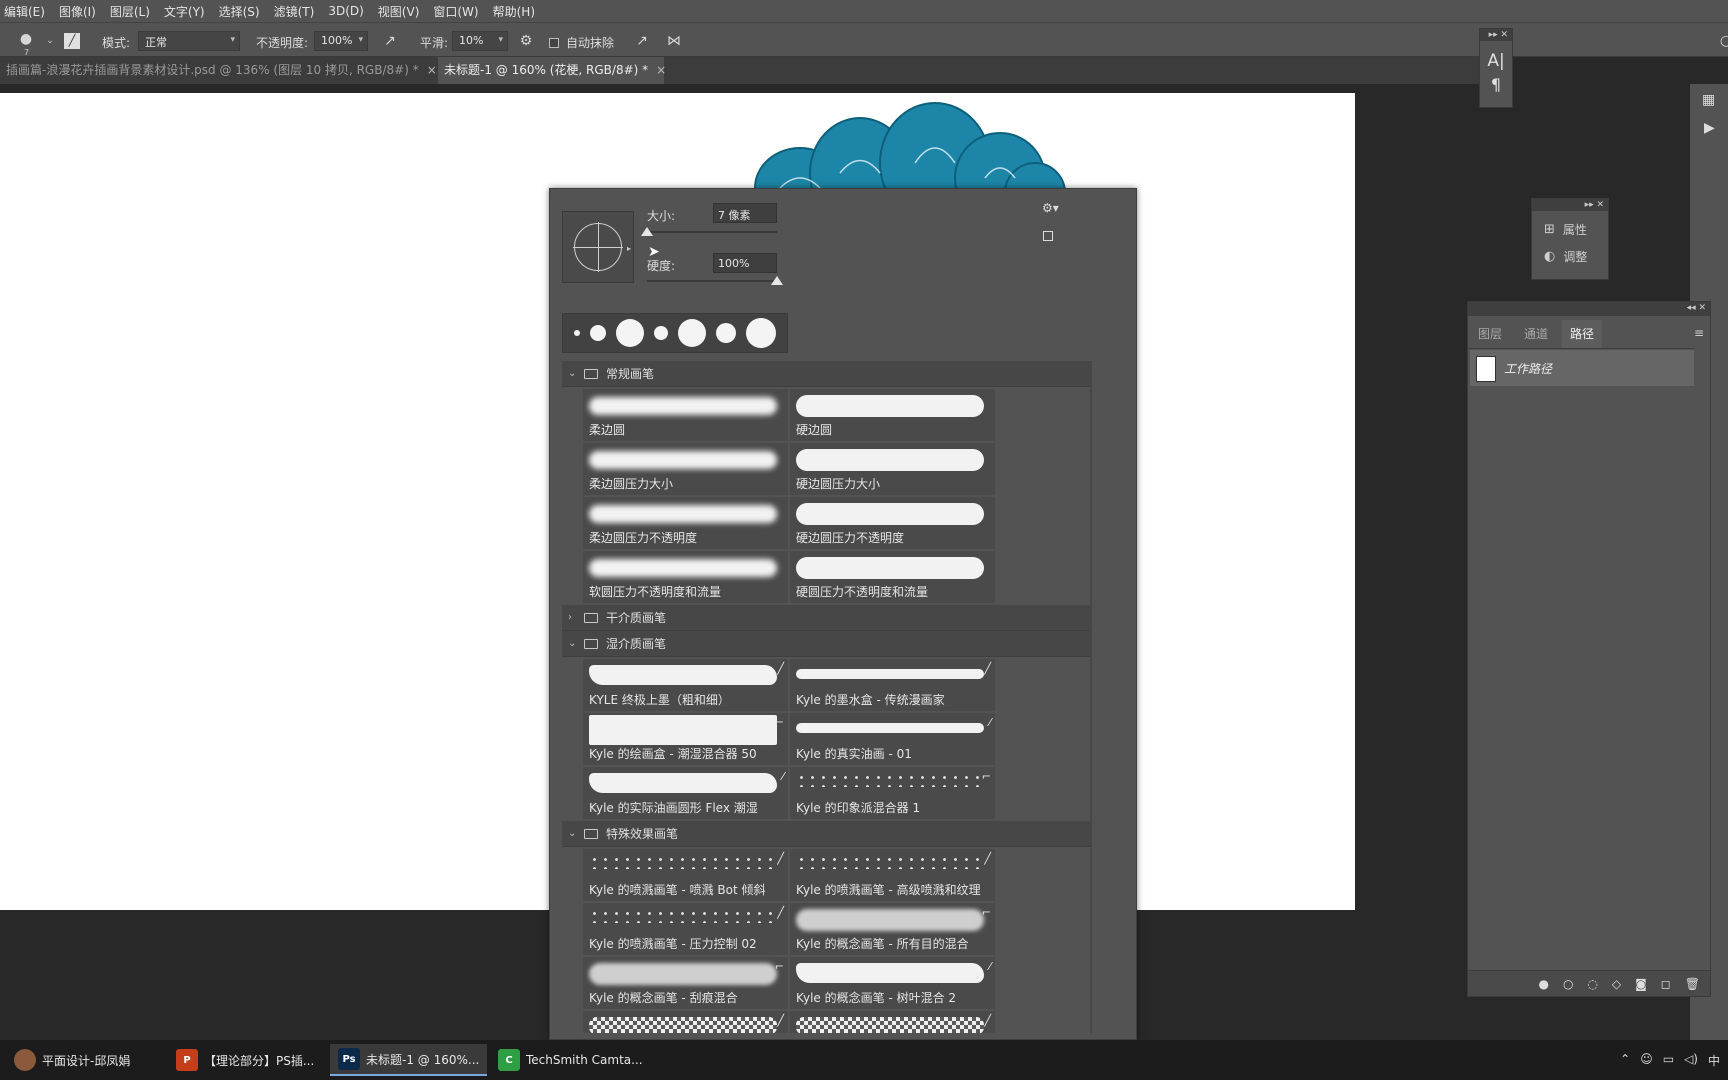  Describe the element at coordinates (26, 39) in the screenshot. I see `brush-tool-icon: ●` at that location.